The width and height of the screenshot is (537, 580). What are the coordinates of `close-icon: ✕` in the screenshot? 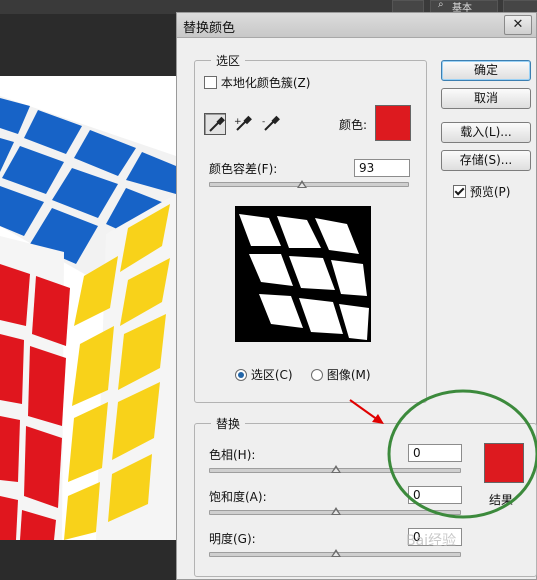 It's located at (518, 24).